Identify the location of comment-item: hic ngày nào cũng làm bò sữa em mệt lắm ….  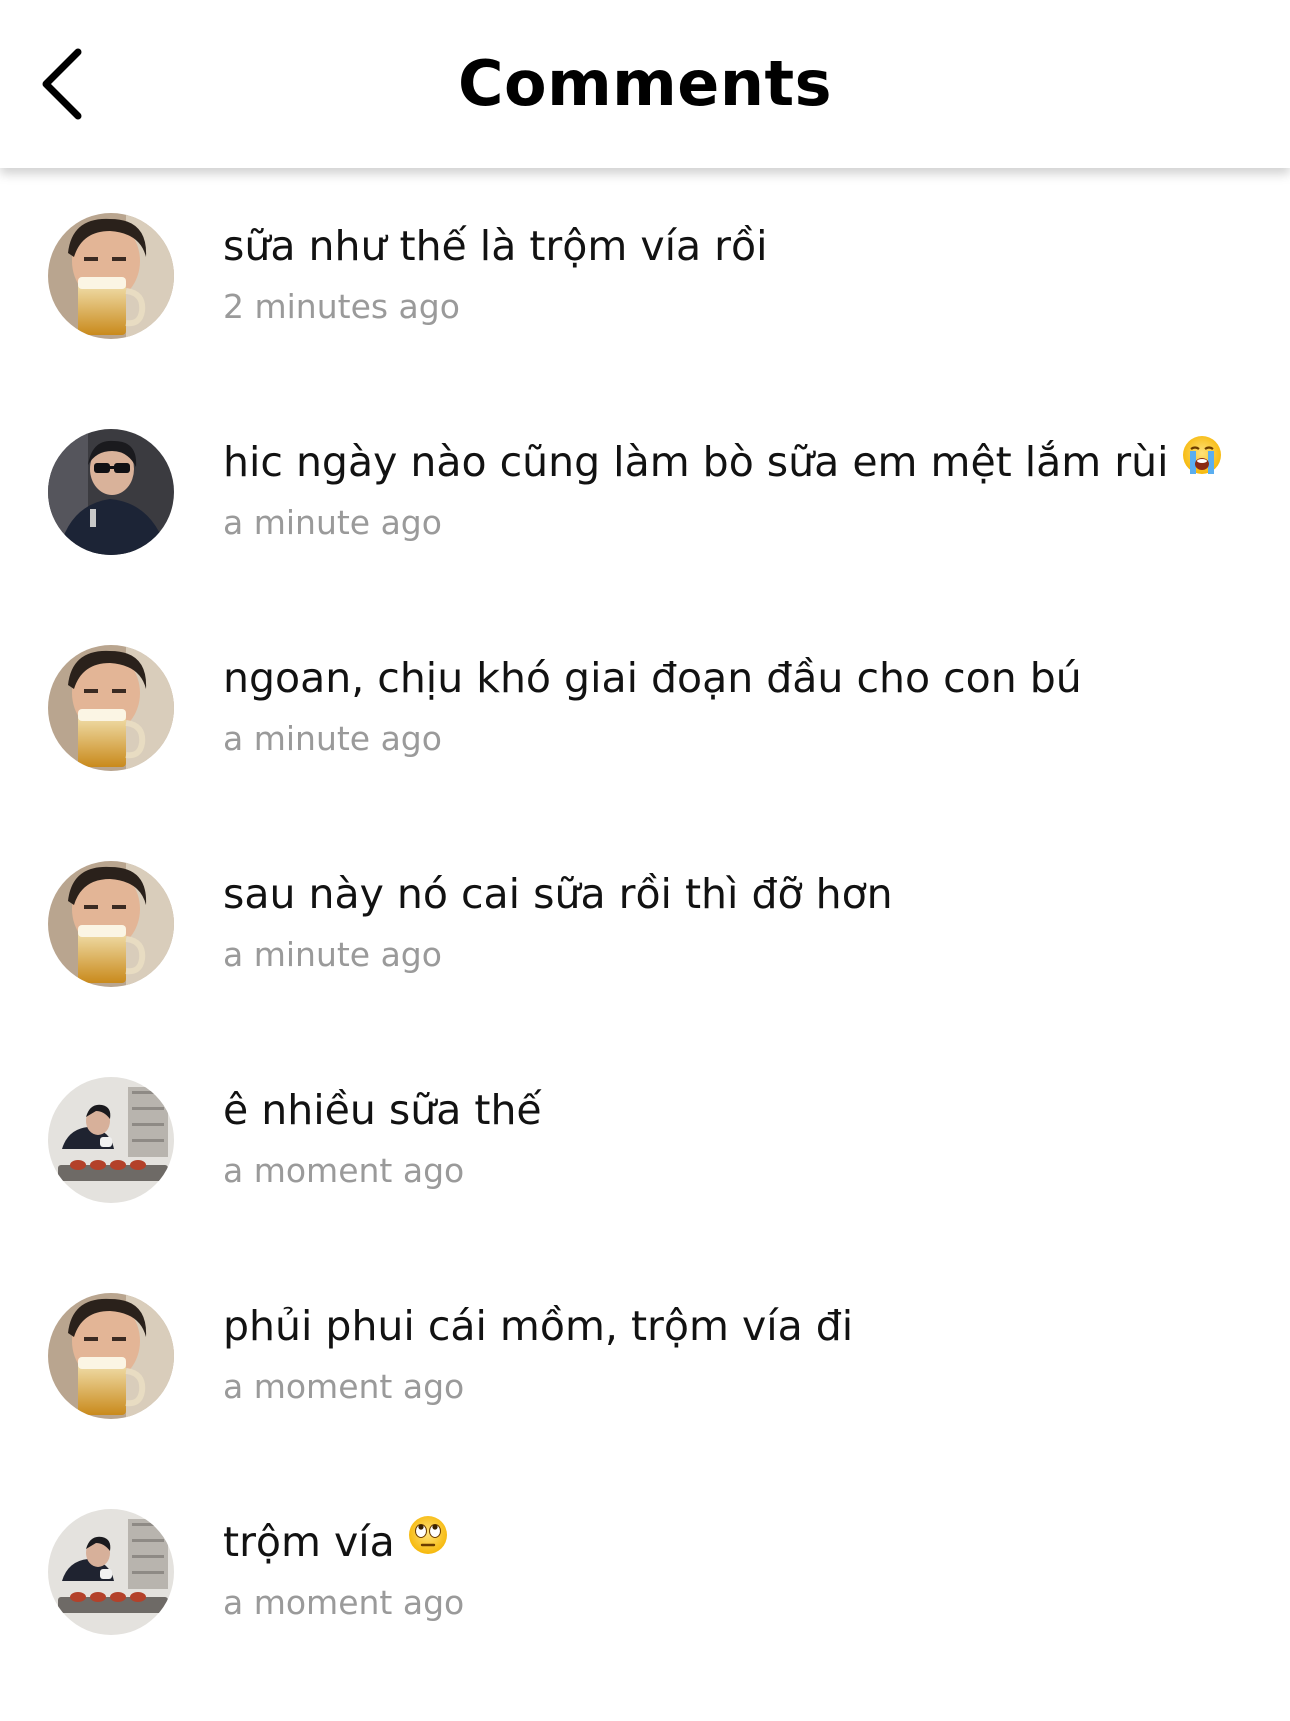
(645, 484).